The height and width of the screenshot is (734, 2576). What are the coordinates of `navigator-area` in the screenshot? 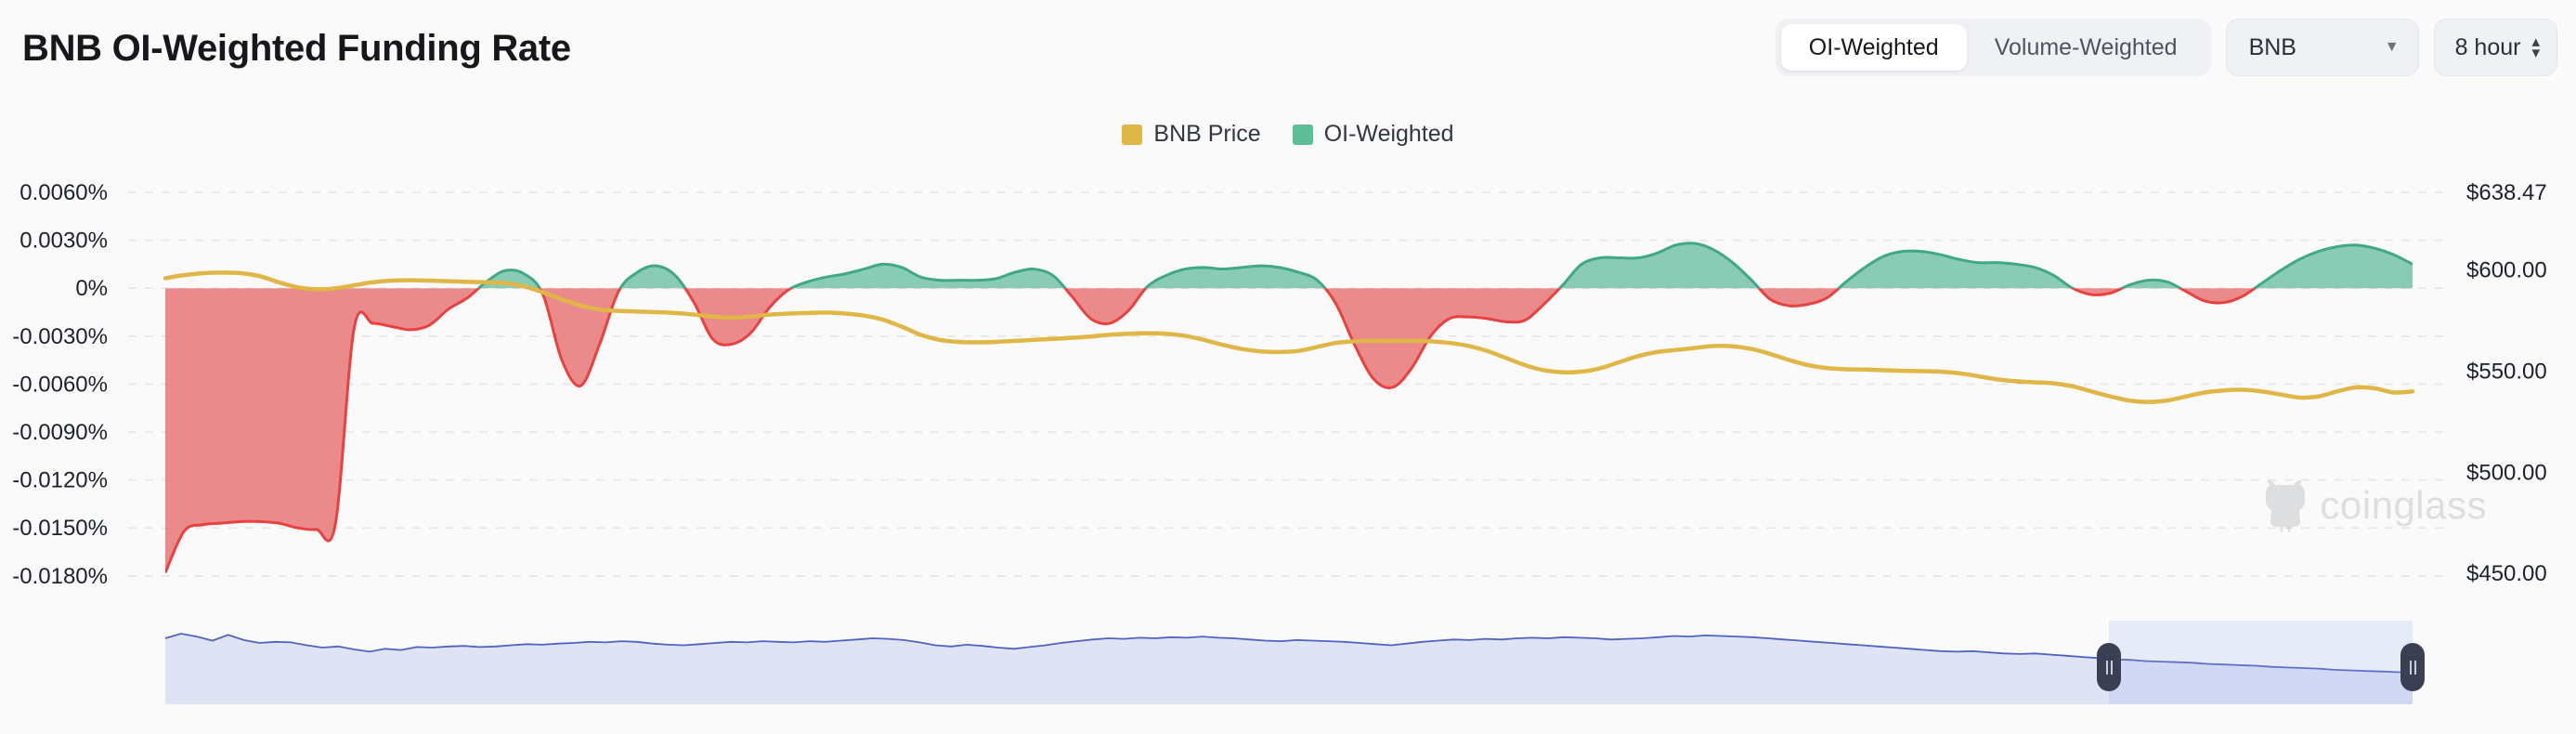 It's located at (1289, 669).